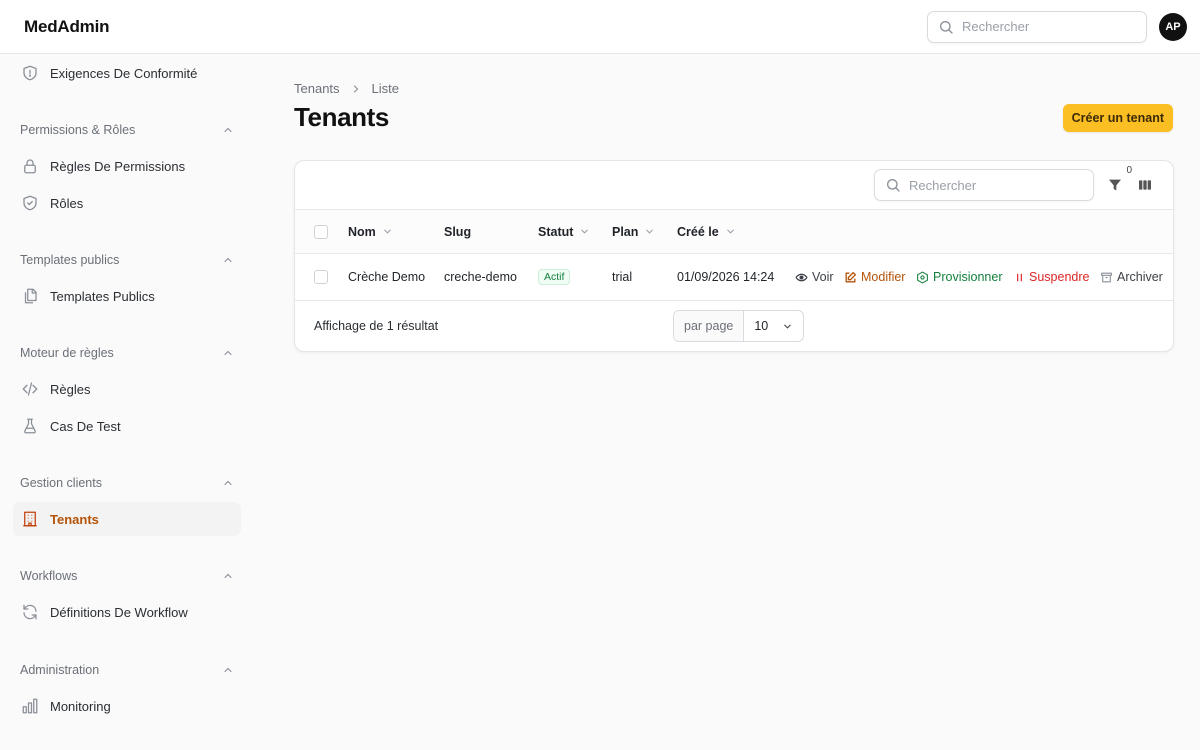  I want to click on per-page-control: par page 10, so click(739, 326).